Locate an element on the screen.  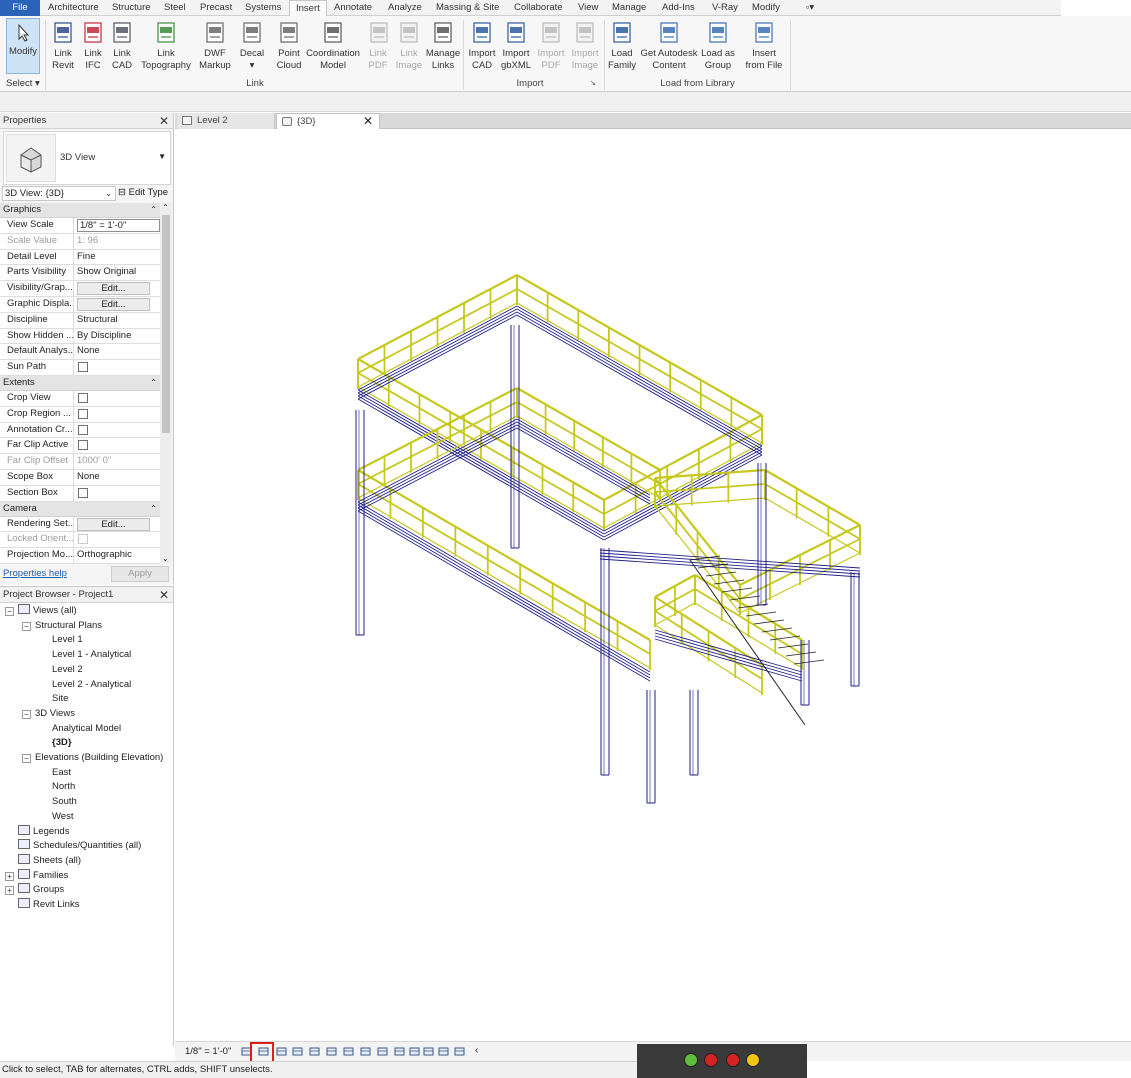
property-value: By Discipline is located at coordinates (117, 336).